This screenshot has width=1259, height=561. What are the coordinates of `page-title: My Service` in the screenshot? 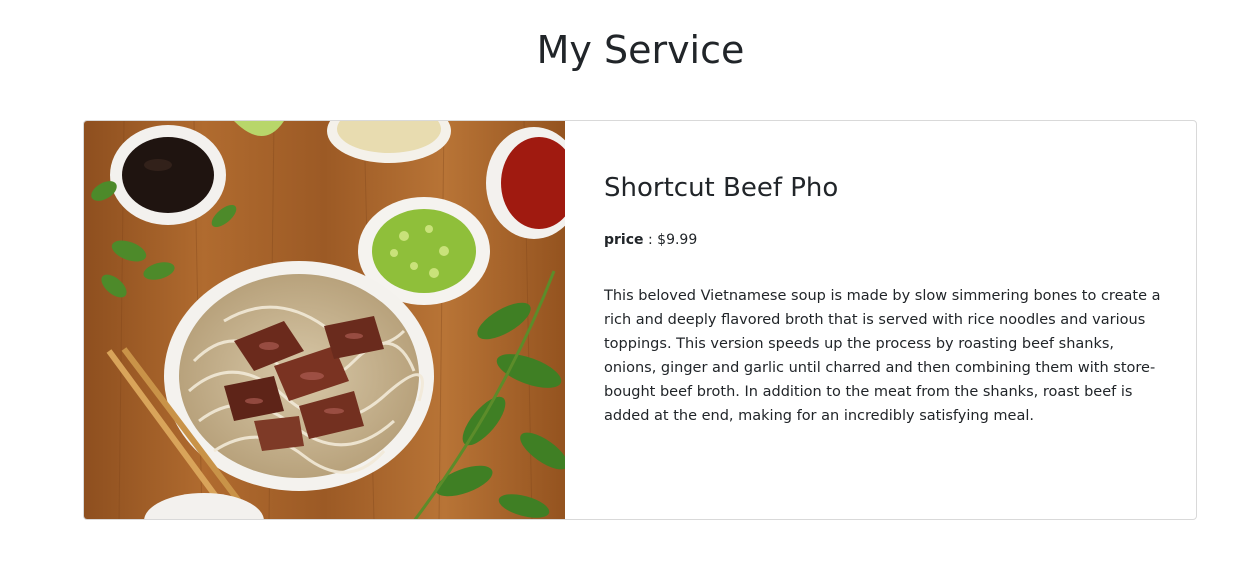 It's located at (640, 50).